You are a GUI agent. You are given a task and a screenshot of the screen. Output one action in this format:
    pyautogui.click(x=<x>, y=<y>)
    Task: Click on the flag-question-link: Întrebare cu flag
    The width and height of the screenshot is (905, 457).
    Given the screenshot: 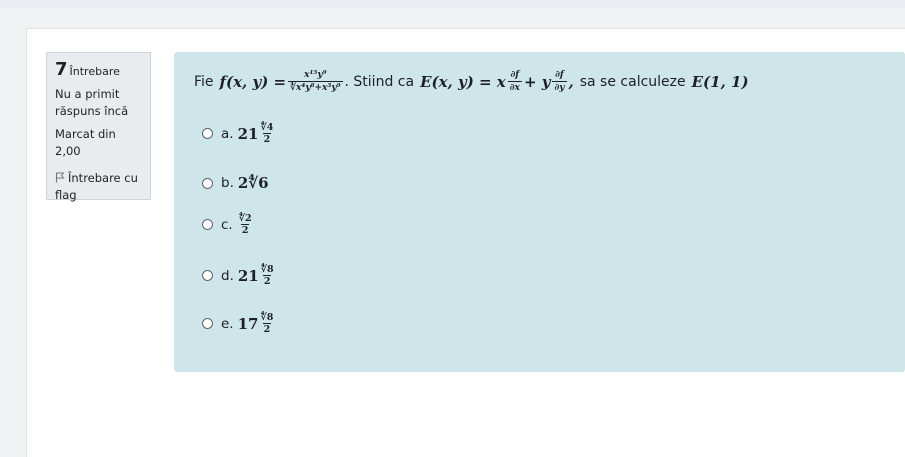 What is the action you would take?
    pyautogui.click(x=98, y=187)
    